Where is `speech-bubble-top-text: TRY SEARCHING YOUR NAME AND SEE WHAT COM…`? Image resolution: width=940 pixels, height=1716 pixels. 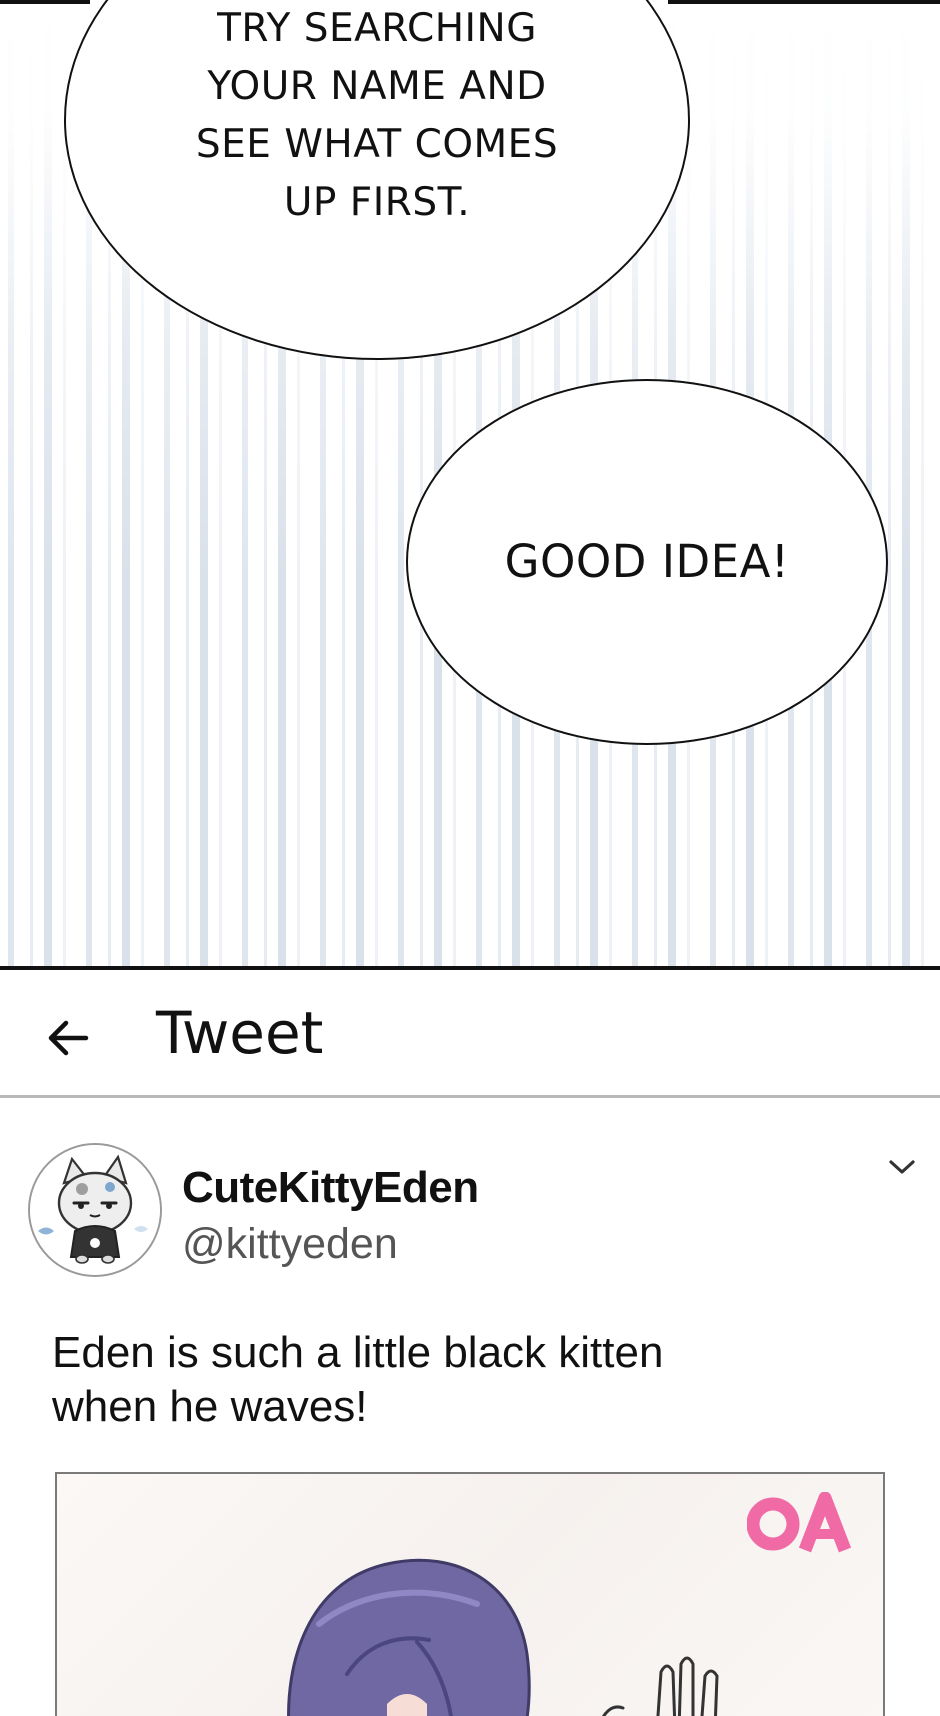 speech-bubble-top-text: TRY SEARCHING YOUR NAME AND SEE WHAT COM… is located at coordinates (377, 116).